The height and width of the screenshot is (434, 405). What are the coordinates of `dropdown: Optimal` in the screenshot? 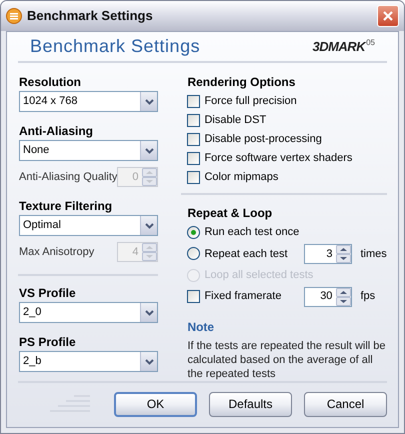 It's located at (88, 225).